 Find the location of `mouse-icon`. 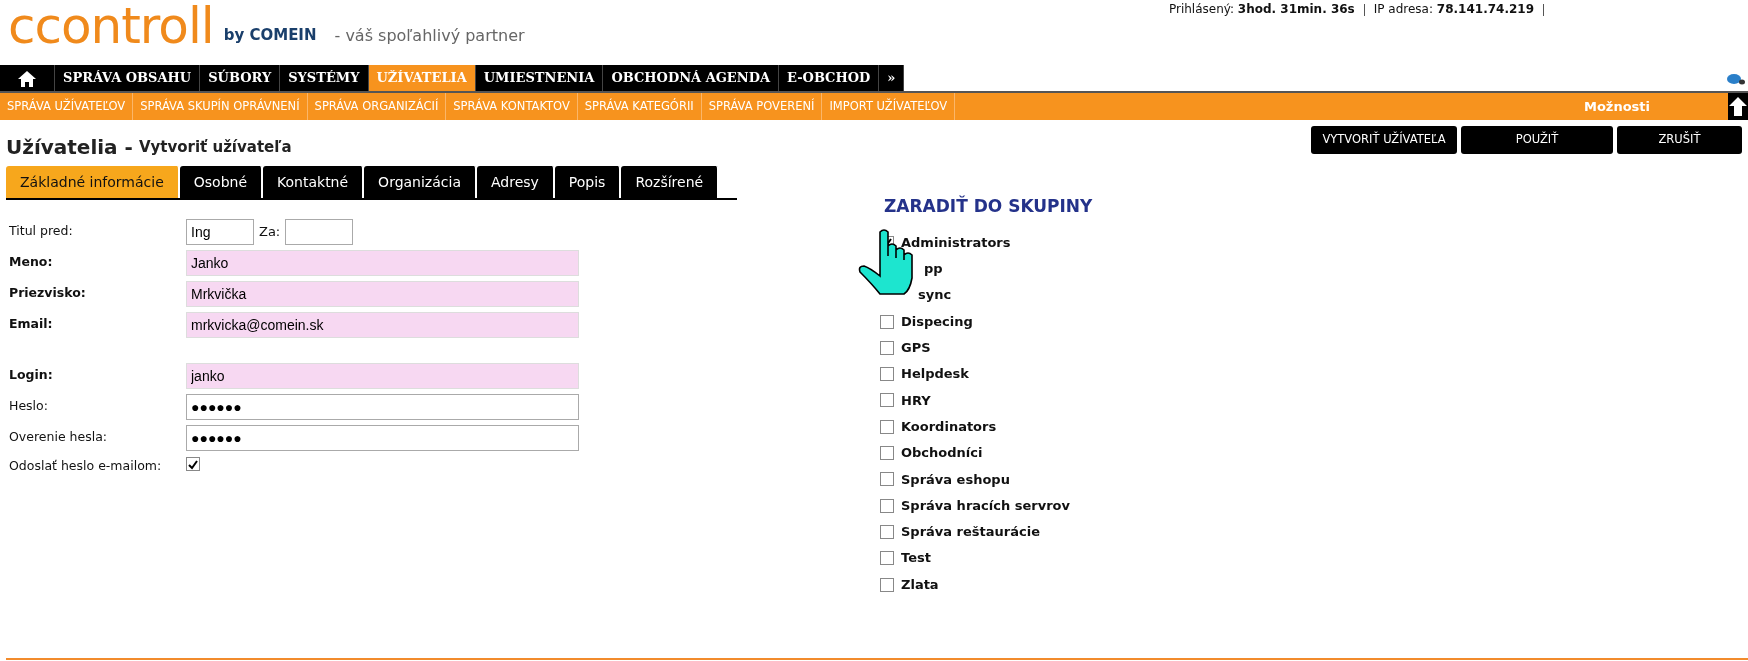

mouse-icon is located at coordinates (1736, 79).